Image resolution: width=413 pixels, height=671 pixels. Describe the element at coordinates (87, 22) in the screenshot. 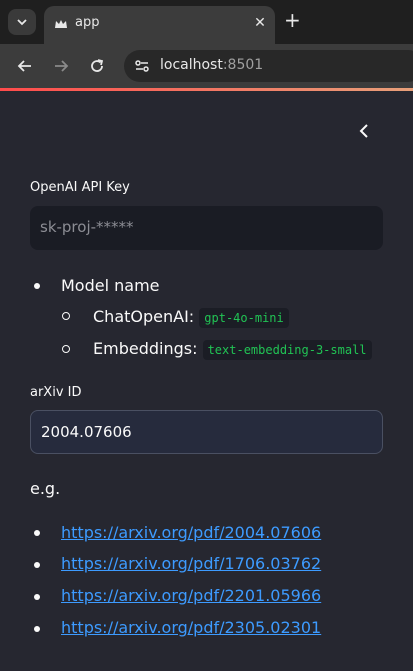

I see `tab-title: app` at that location.